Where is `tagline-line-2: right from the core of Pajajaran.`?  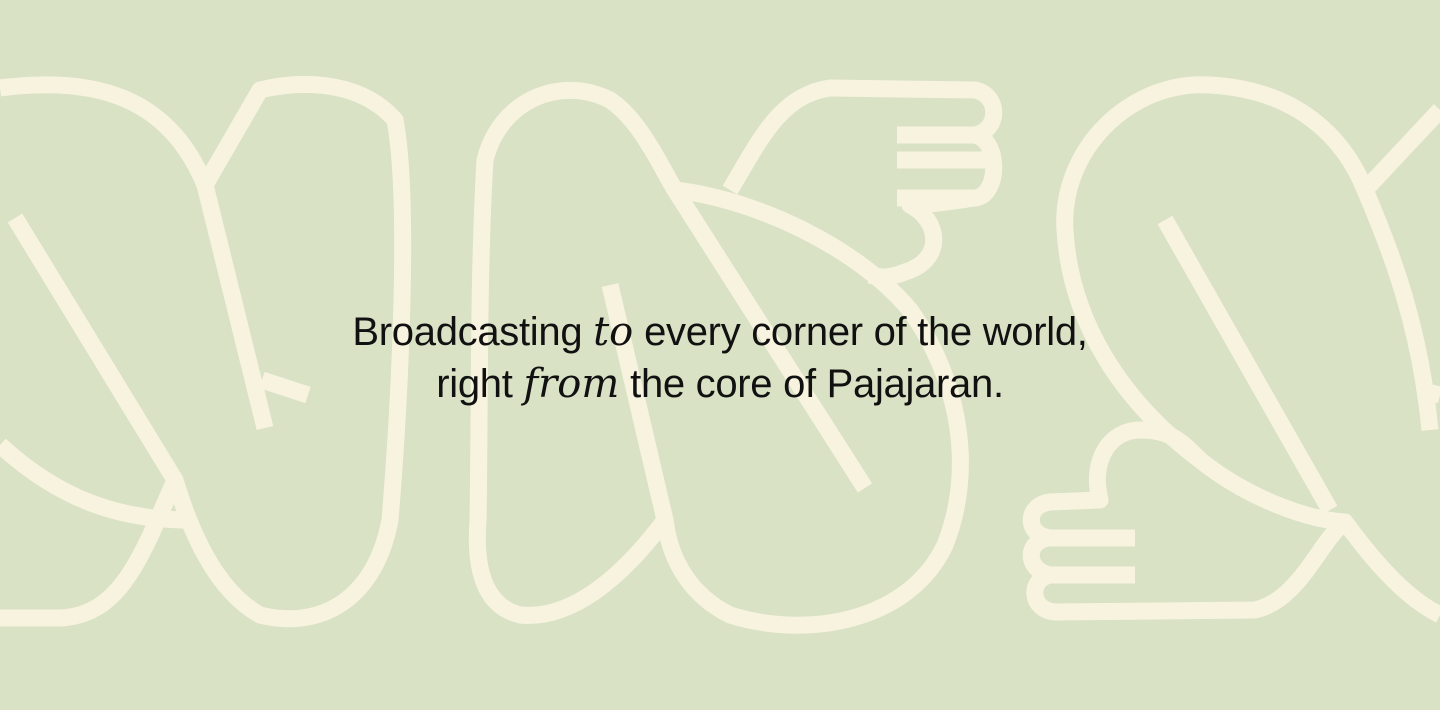 tagline-line-2: right from the core of Pajajaran. is located at coordinates (720, 384).